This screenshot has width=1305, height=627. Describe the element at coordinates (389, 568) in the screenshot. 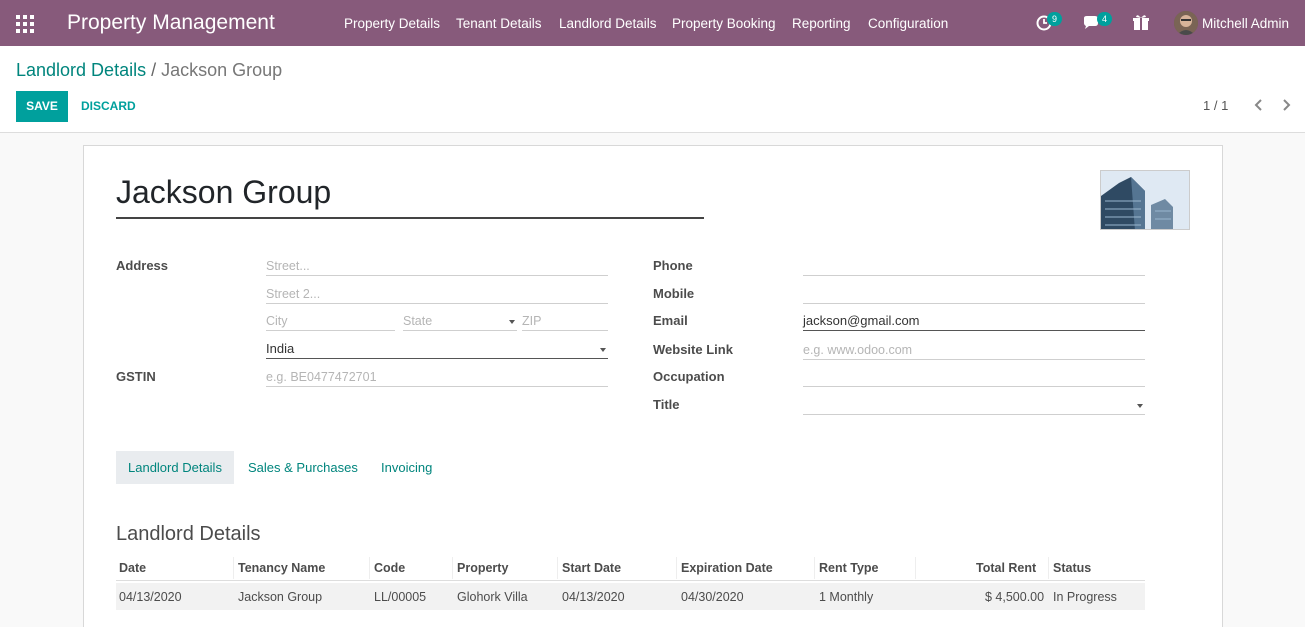

I see `col-code: Code` at that location.